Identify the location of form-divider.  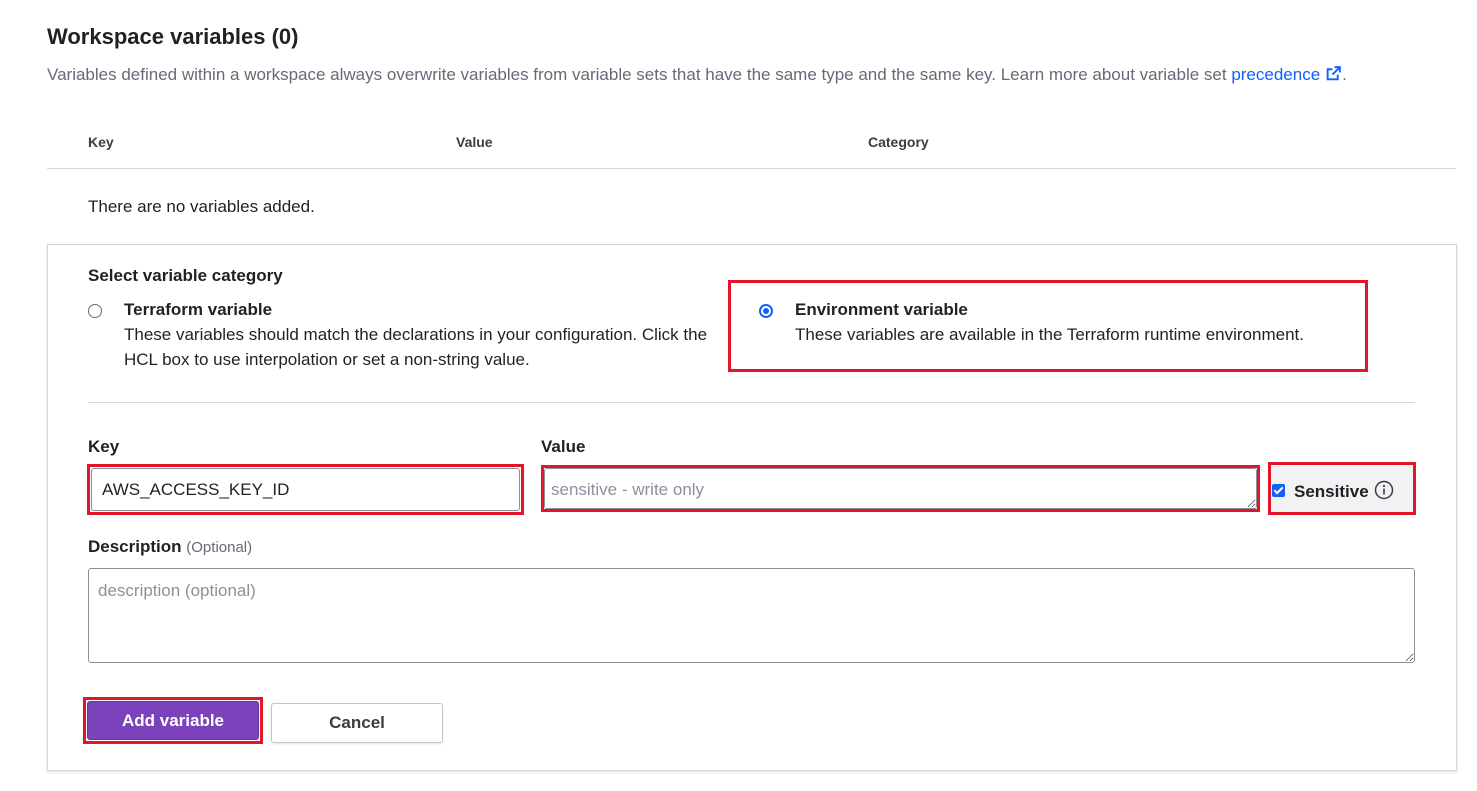
(751, 402).